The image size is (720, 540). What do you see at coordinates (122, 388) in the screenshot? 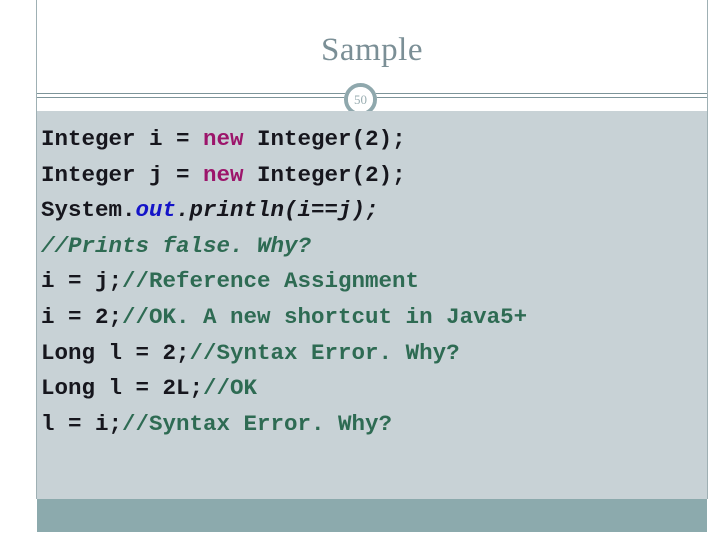
I see `code-token-plain: Long l = 2L;` at bounding box center [122, 388].